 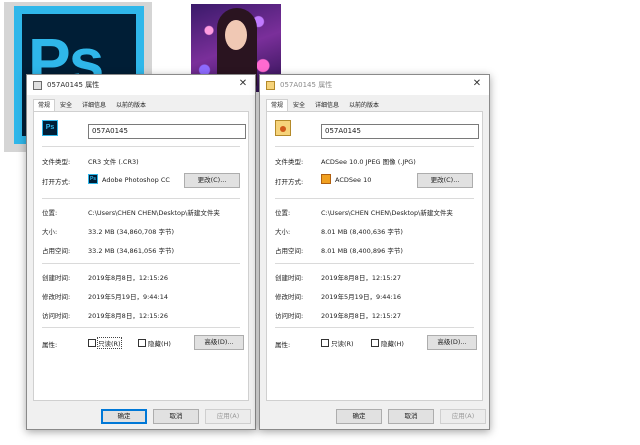 I want to click on size-value: 8.01 MB (8,400,636 字节), so click(x=362, y=232).